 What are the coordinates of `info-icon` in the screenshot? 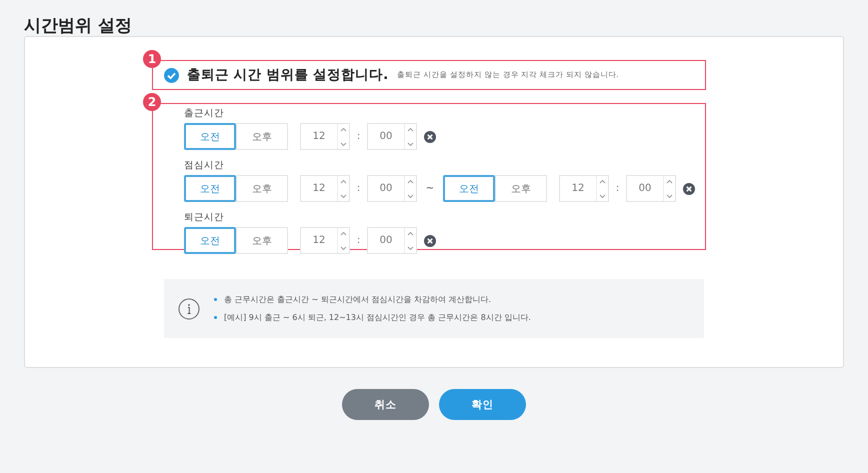 It's located at (189, 309).